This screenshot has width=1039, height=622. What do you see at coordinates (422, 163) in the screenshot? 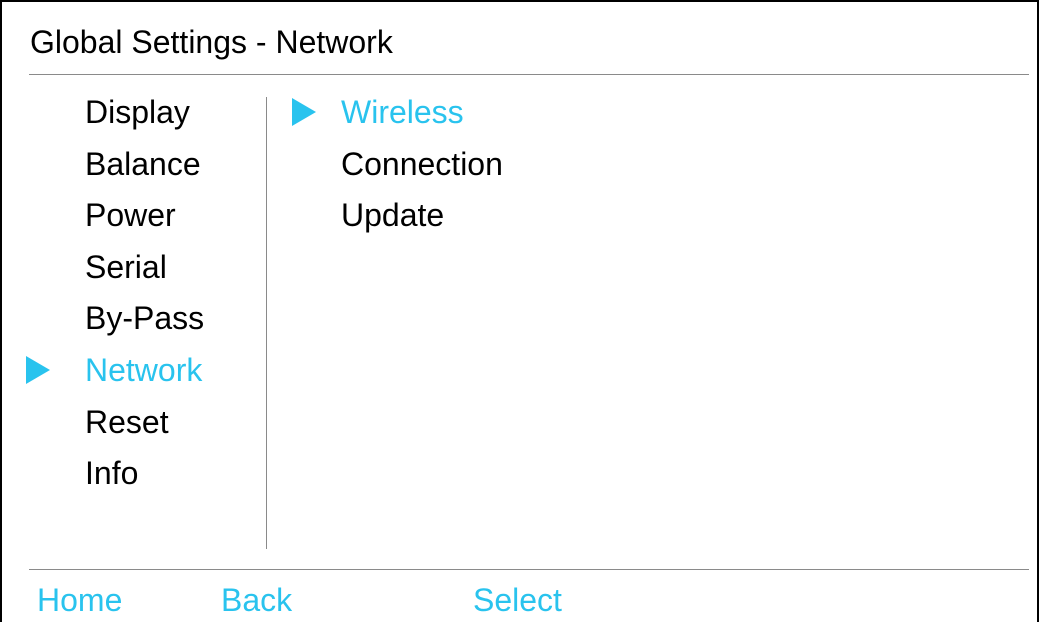
I see `submenu-item-label: Connection` at bounding box center [422, 163].